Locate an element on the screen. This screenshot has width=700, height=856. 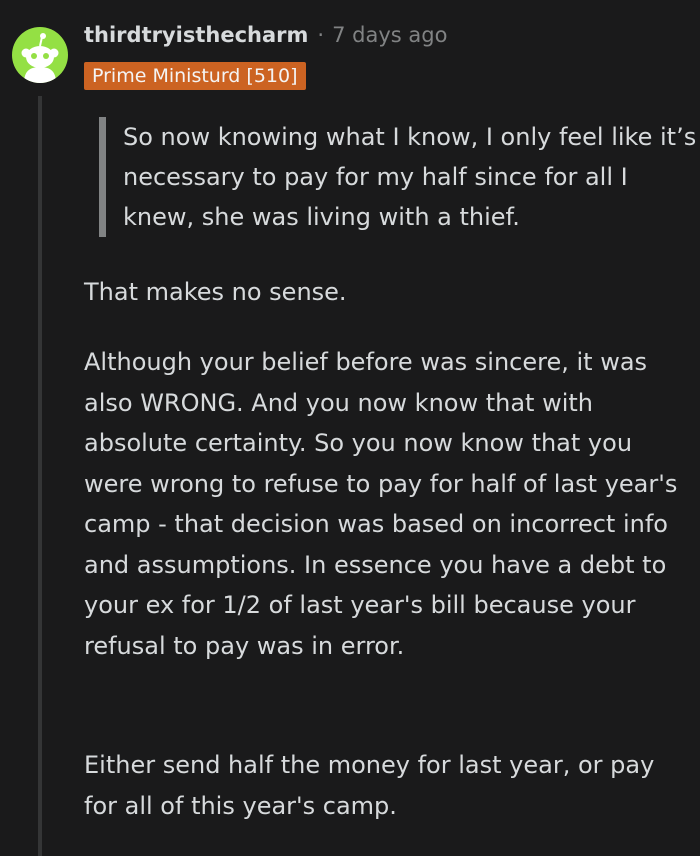
comment-timestamp: 7 days ago is located at coordinates (389, 35).